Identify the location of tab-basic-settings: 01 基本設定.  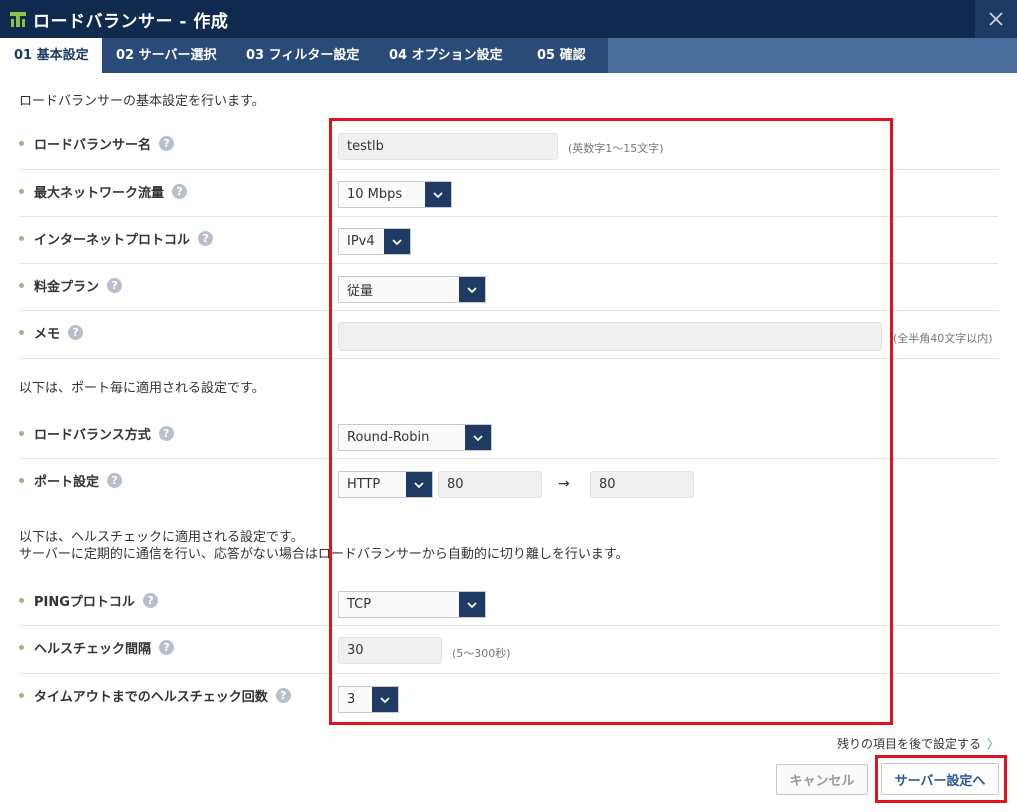
(51, 55).